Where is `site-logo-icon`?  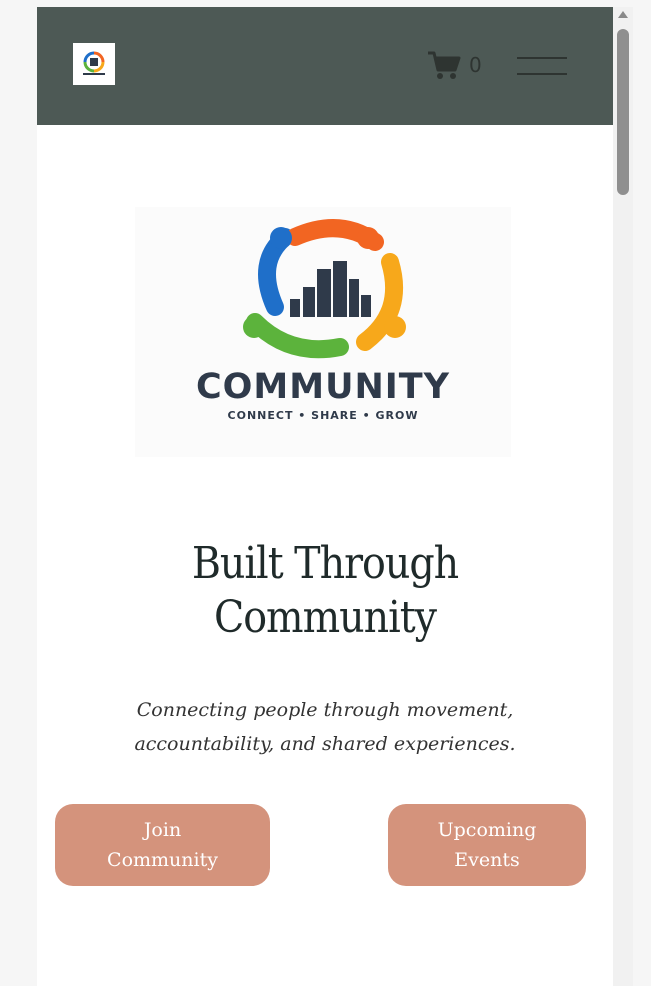 site-logo-icon is located at coordinates (94, 63).